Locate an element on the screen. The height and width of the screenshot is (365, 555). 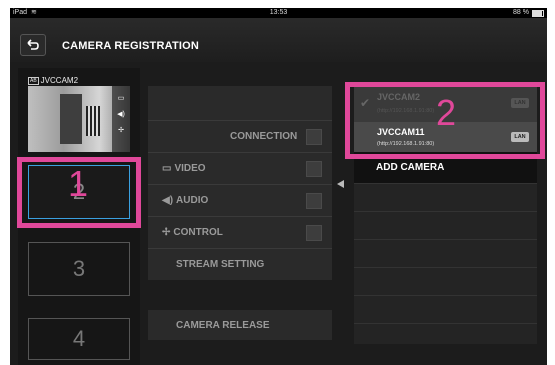
stream-setting-label: STREAM SETTING is located at coordinates (220, 264).